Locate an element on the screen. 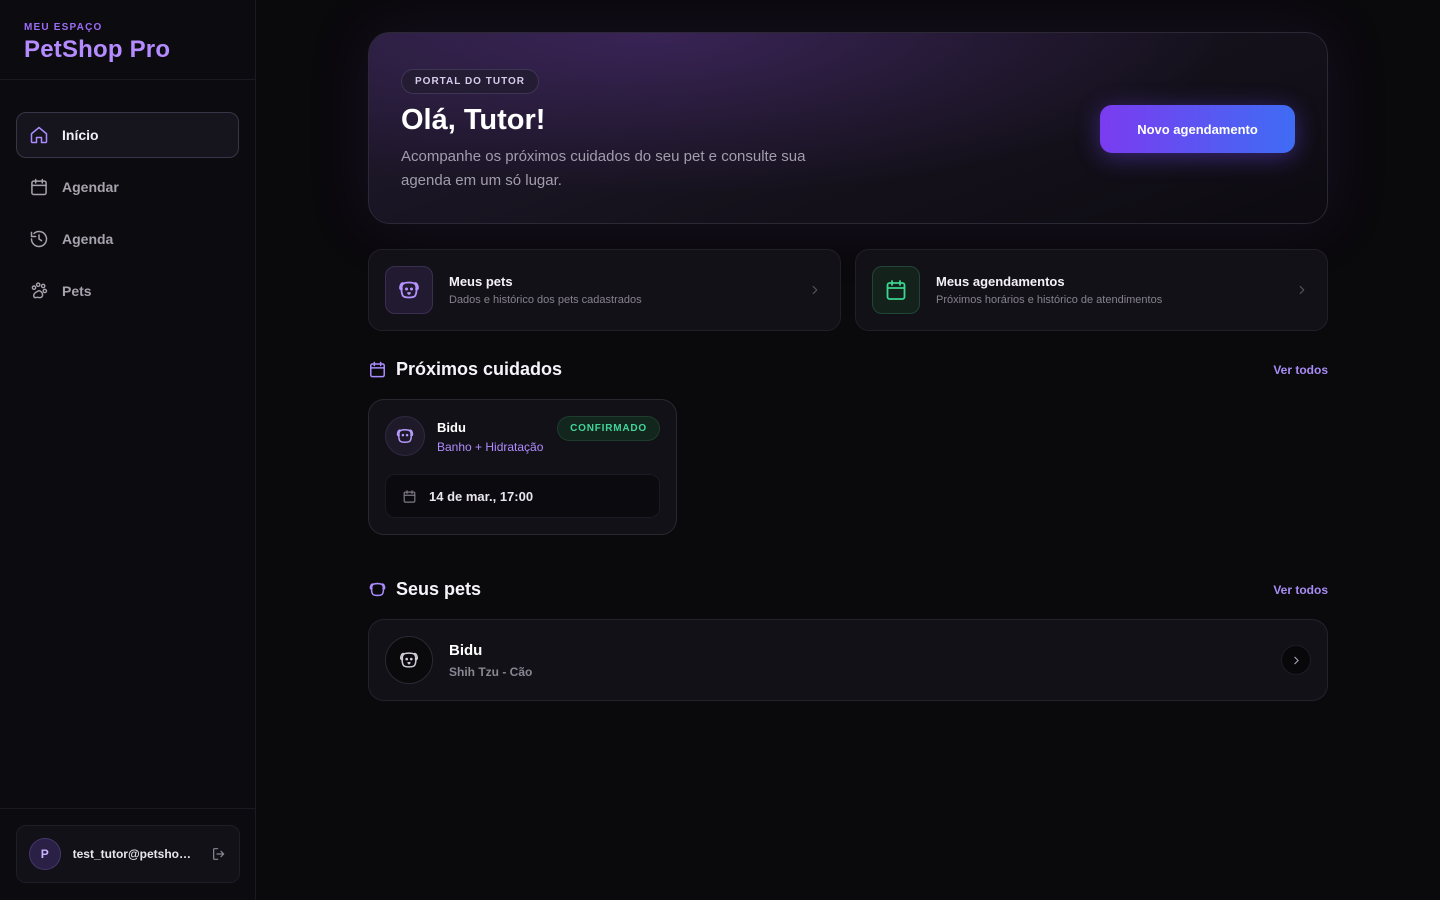 This screenshot has height=900, width=1440. sidebar-item-label: Agenda is located at coordinates (88, 239).